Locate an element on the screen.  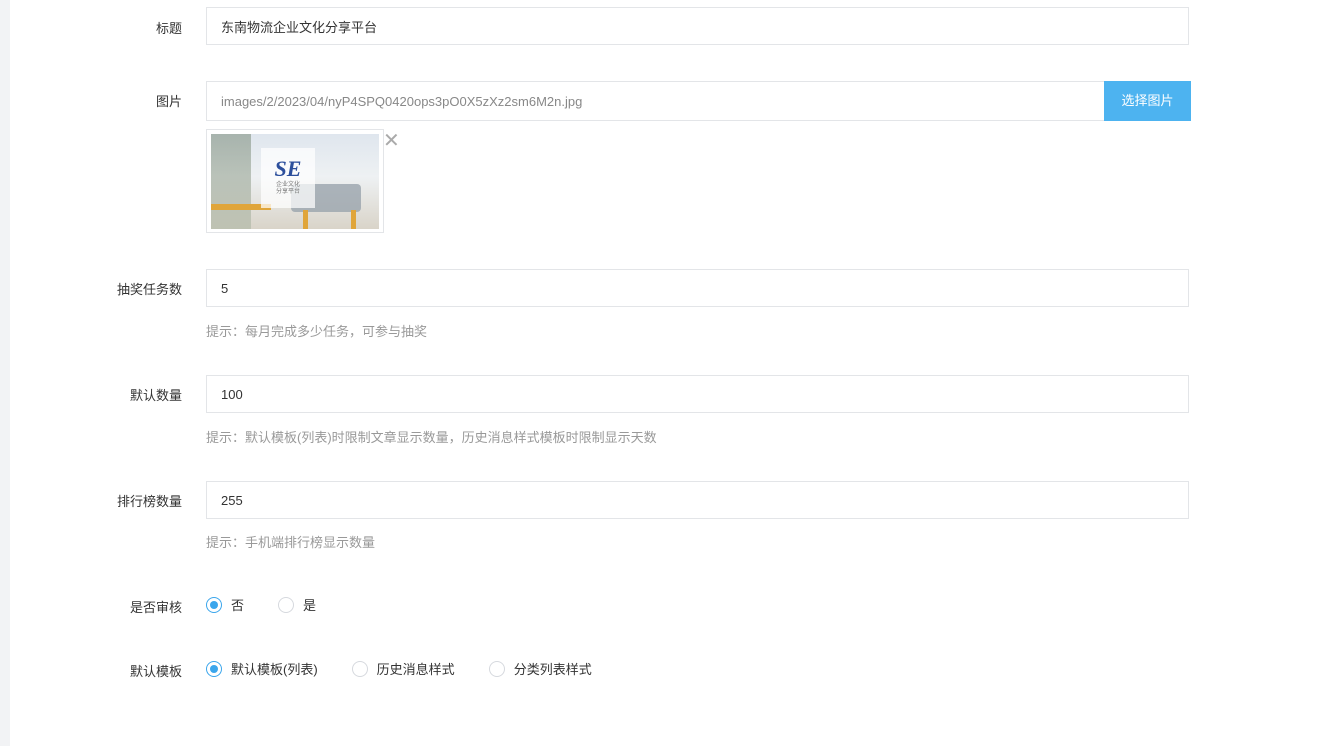
close-icon: ✕ is located at coordinates (391, 141).